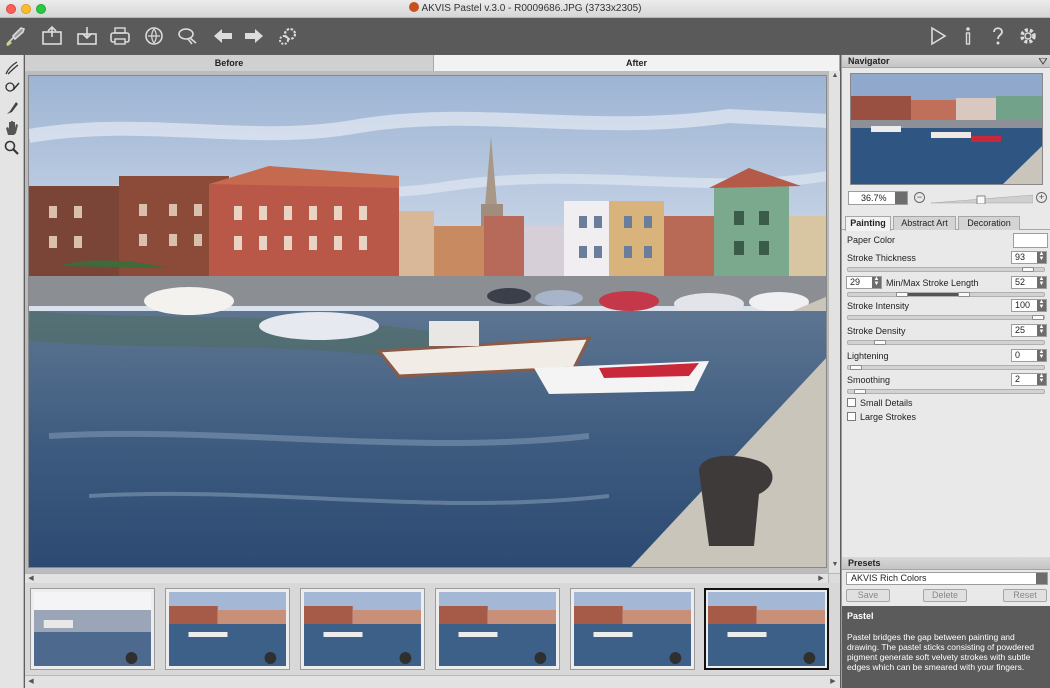 The height and width of the screenshot is (688, 1050). I want to click on stroke-thickness-slider, so click(946, 269).